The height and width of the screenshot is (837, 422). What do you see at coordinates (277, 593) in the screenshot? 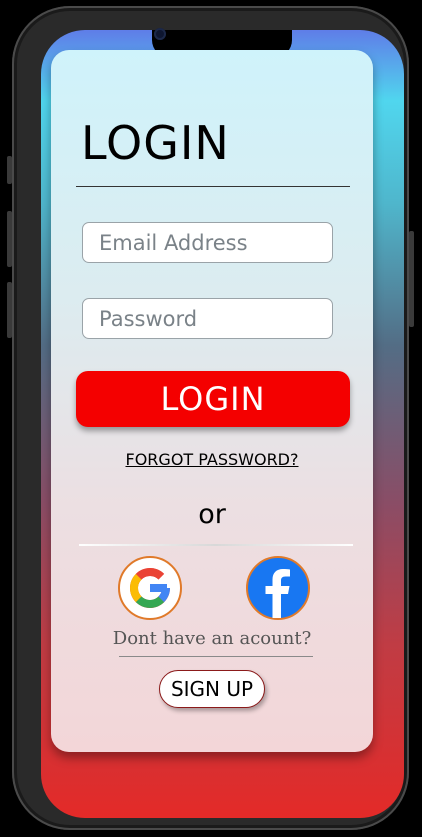
I see `facebook-icon` at bounding box center [277, 593].